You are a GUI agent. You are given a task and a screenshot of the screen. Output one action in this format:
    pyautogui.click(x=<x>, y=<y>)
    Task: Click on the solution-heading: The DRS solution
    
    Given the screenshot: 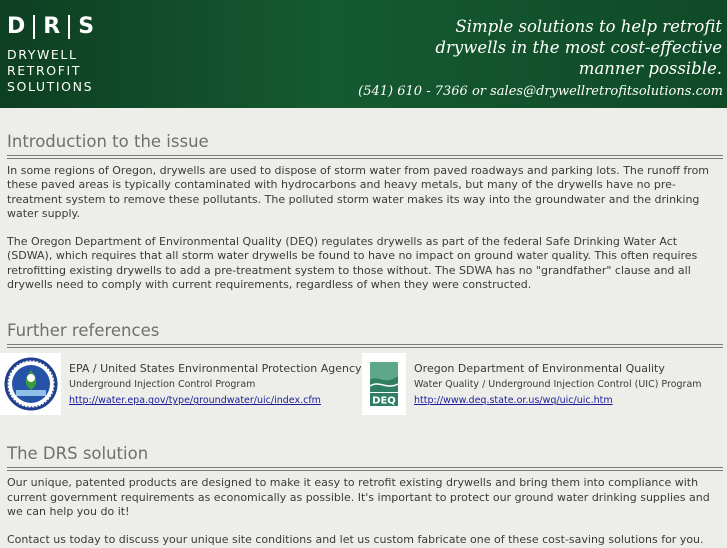 What is the action you would take?
    pyautogui.click(x=78, y=454)
    